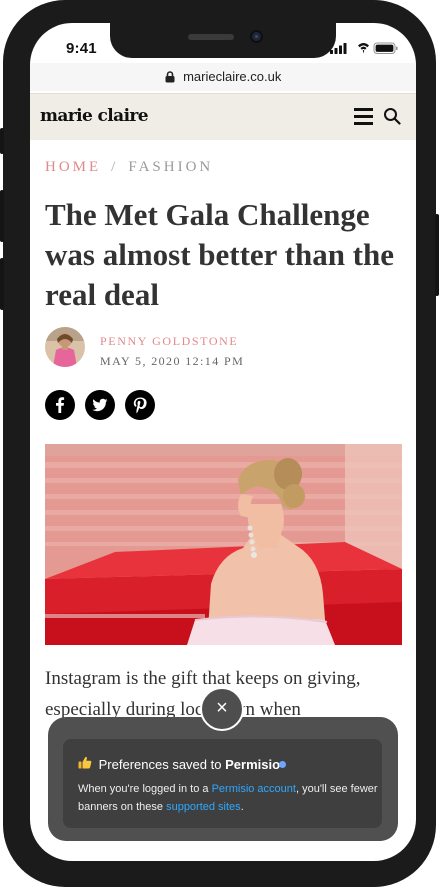  I want to click on brand-dot, so click(283, 764).